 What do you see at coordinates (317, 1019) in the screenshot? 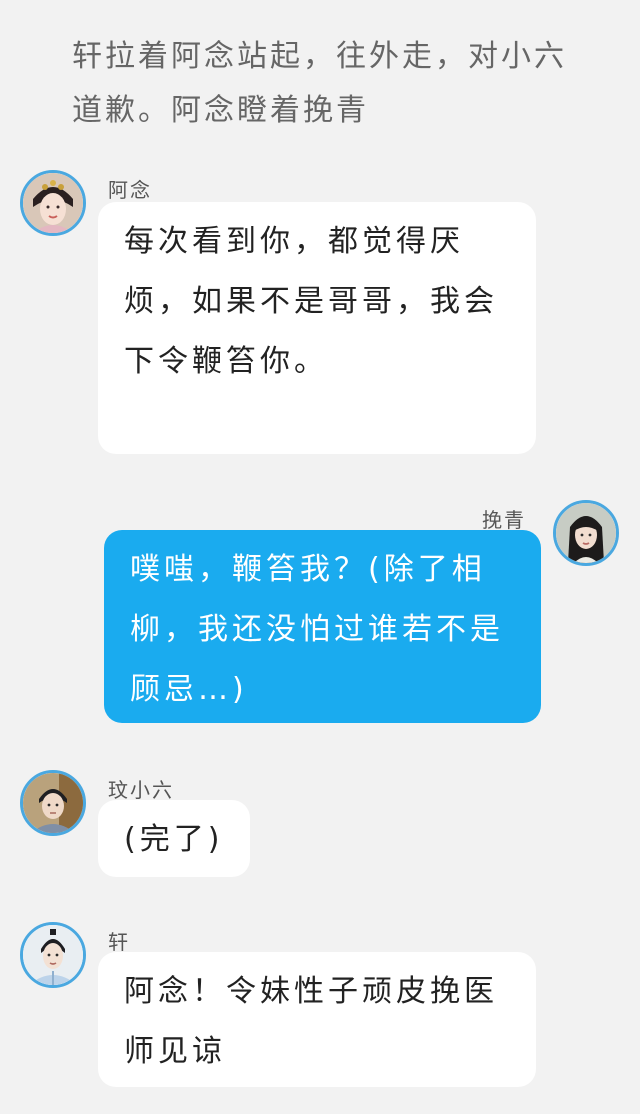
I see `message-bubble: 阿念！令妹性子顽皮挽医师见谅` at bounding box center [317, 1019].